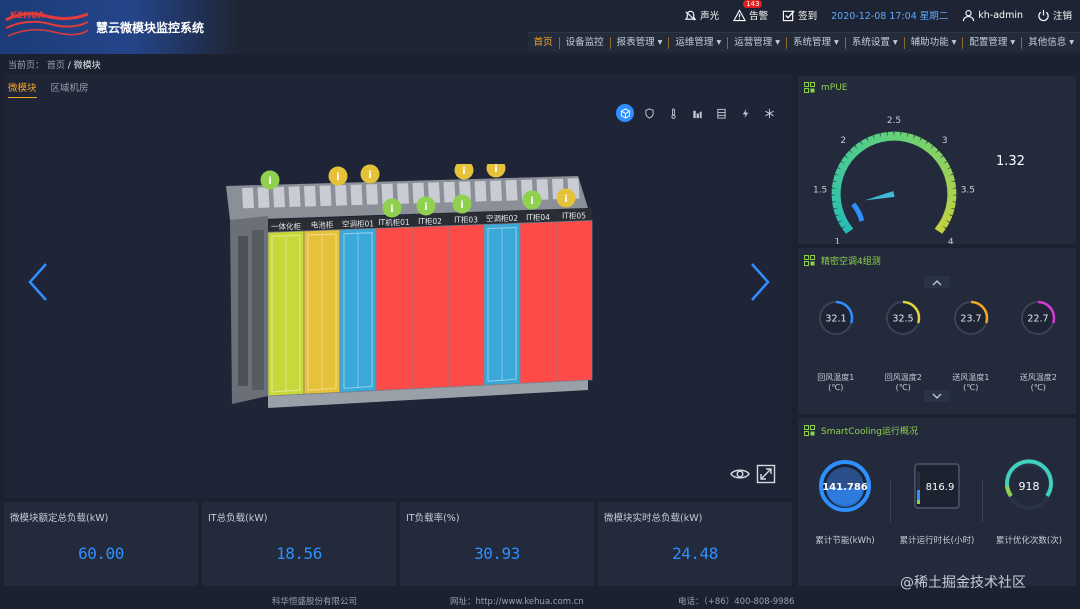  What do you see at coordinates (640, 42) in the screenshot?
I see `nav-item: 报表管理 ▾` at bounding box center [640, 42].